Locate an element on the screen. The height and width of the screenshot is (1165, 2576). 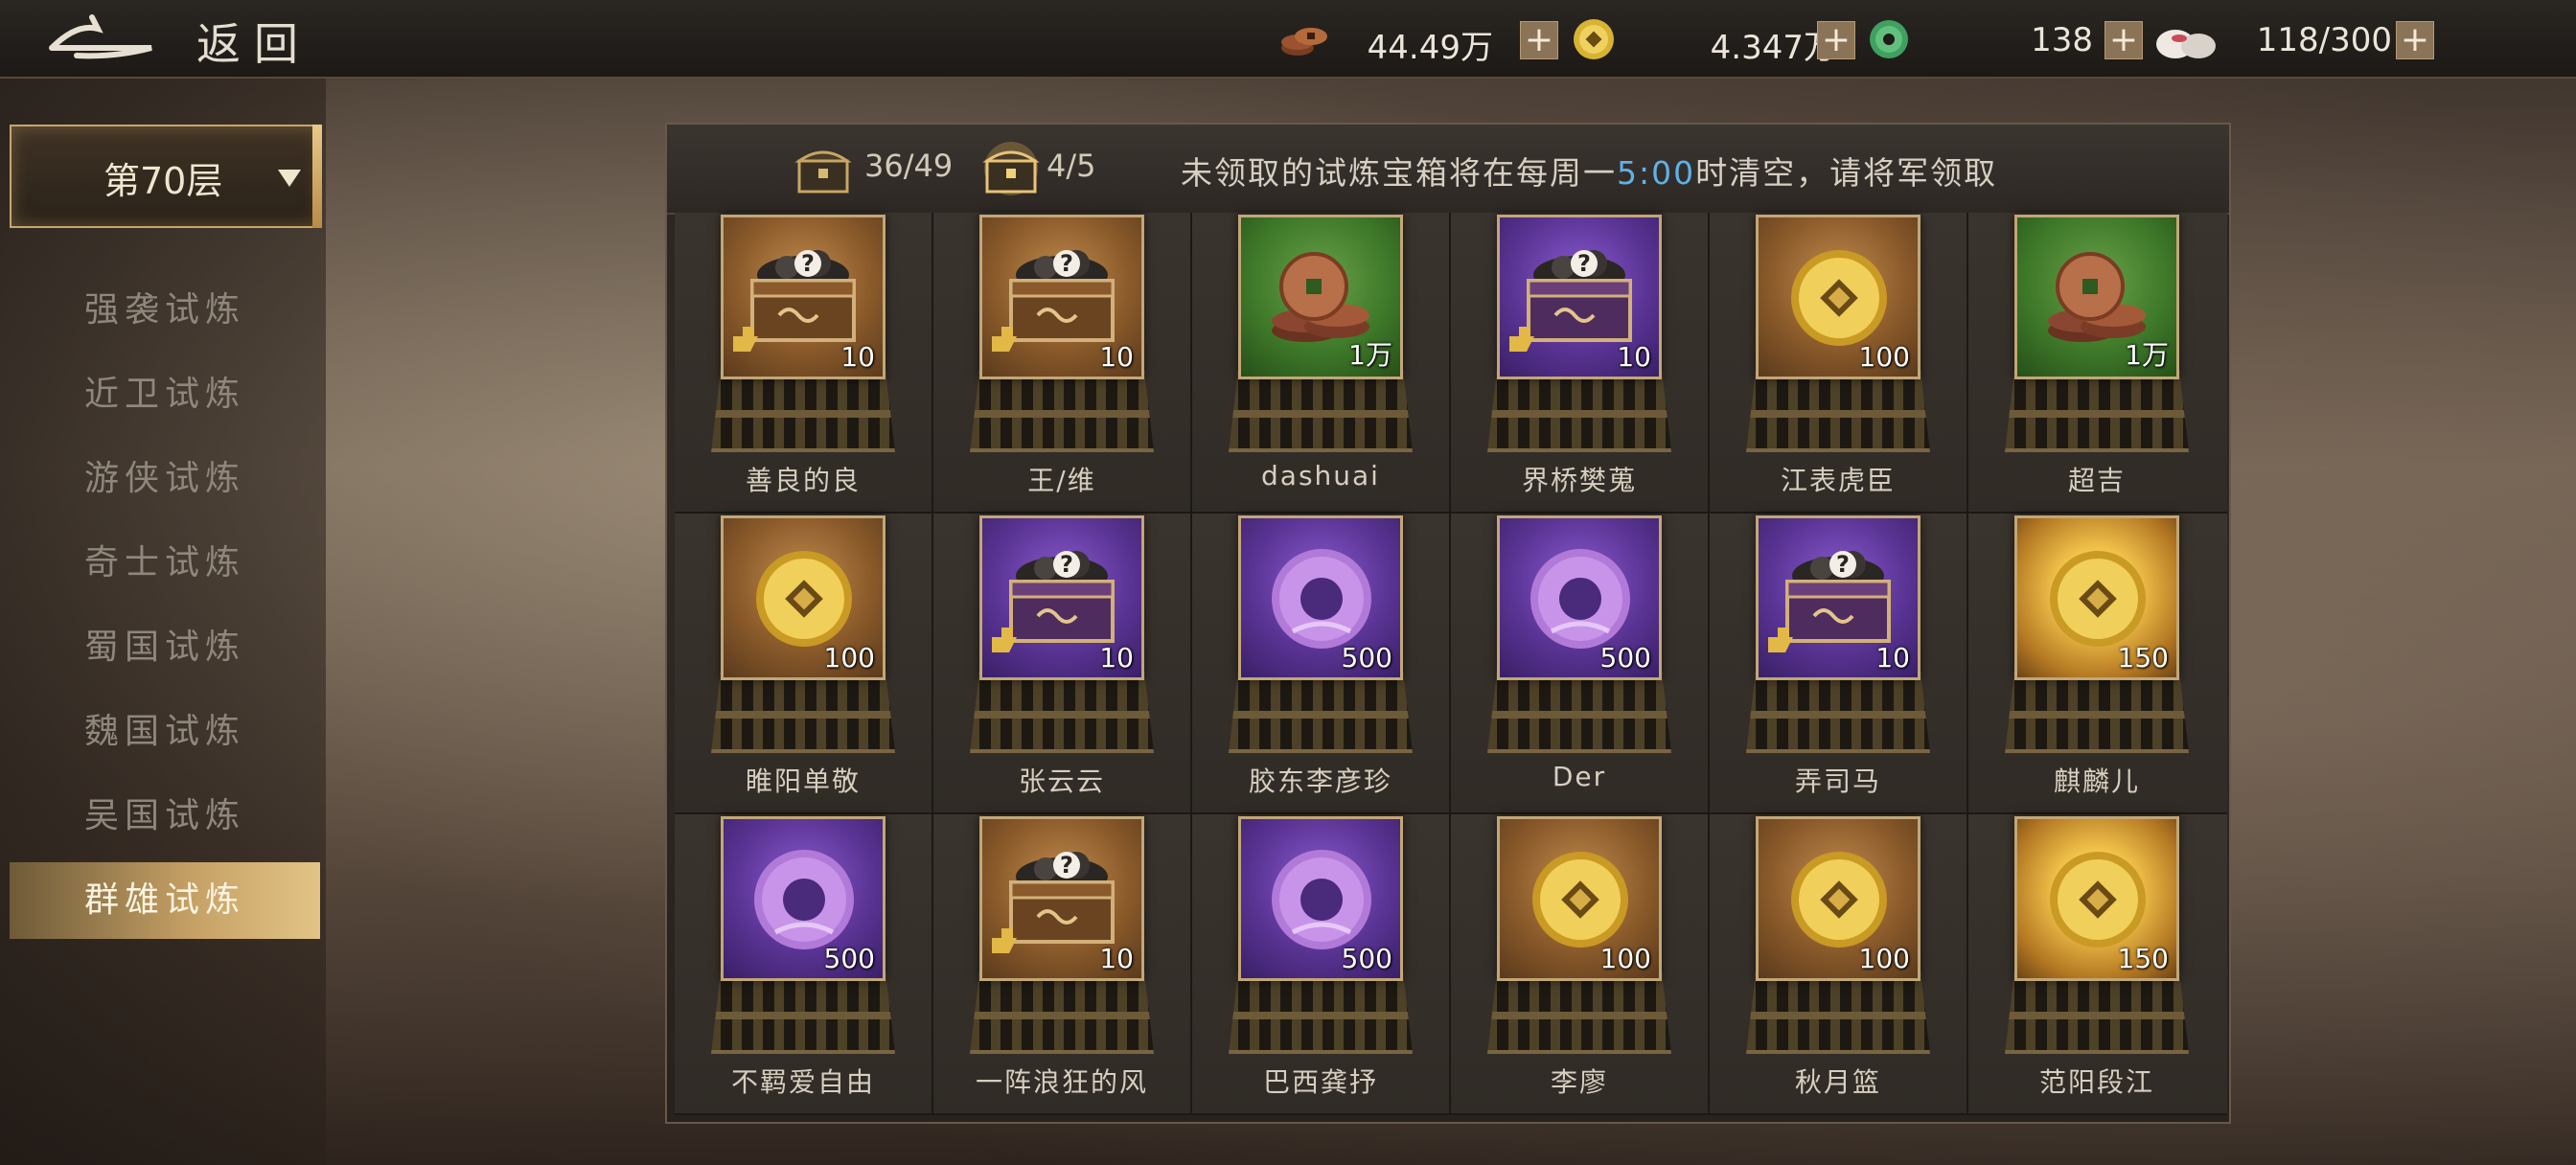
reward-cell: 1万 超吉 is located at coordinates (2097, 364).